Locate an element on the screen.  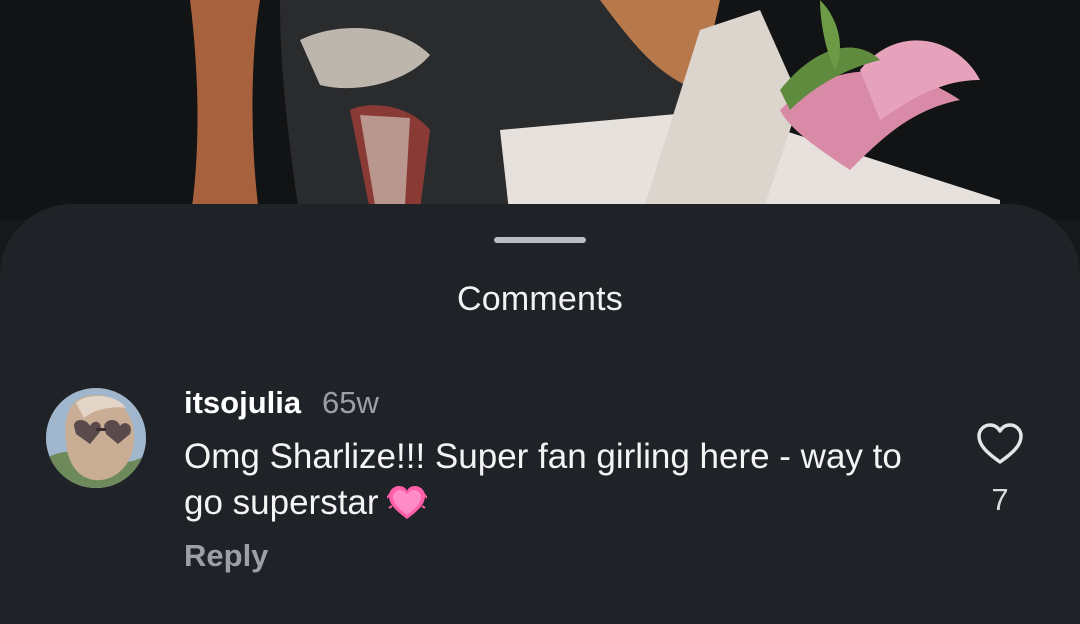
avatar is located at coordinates (96, 438).